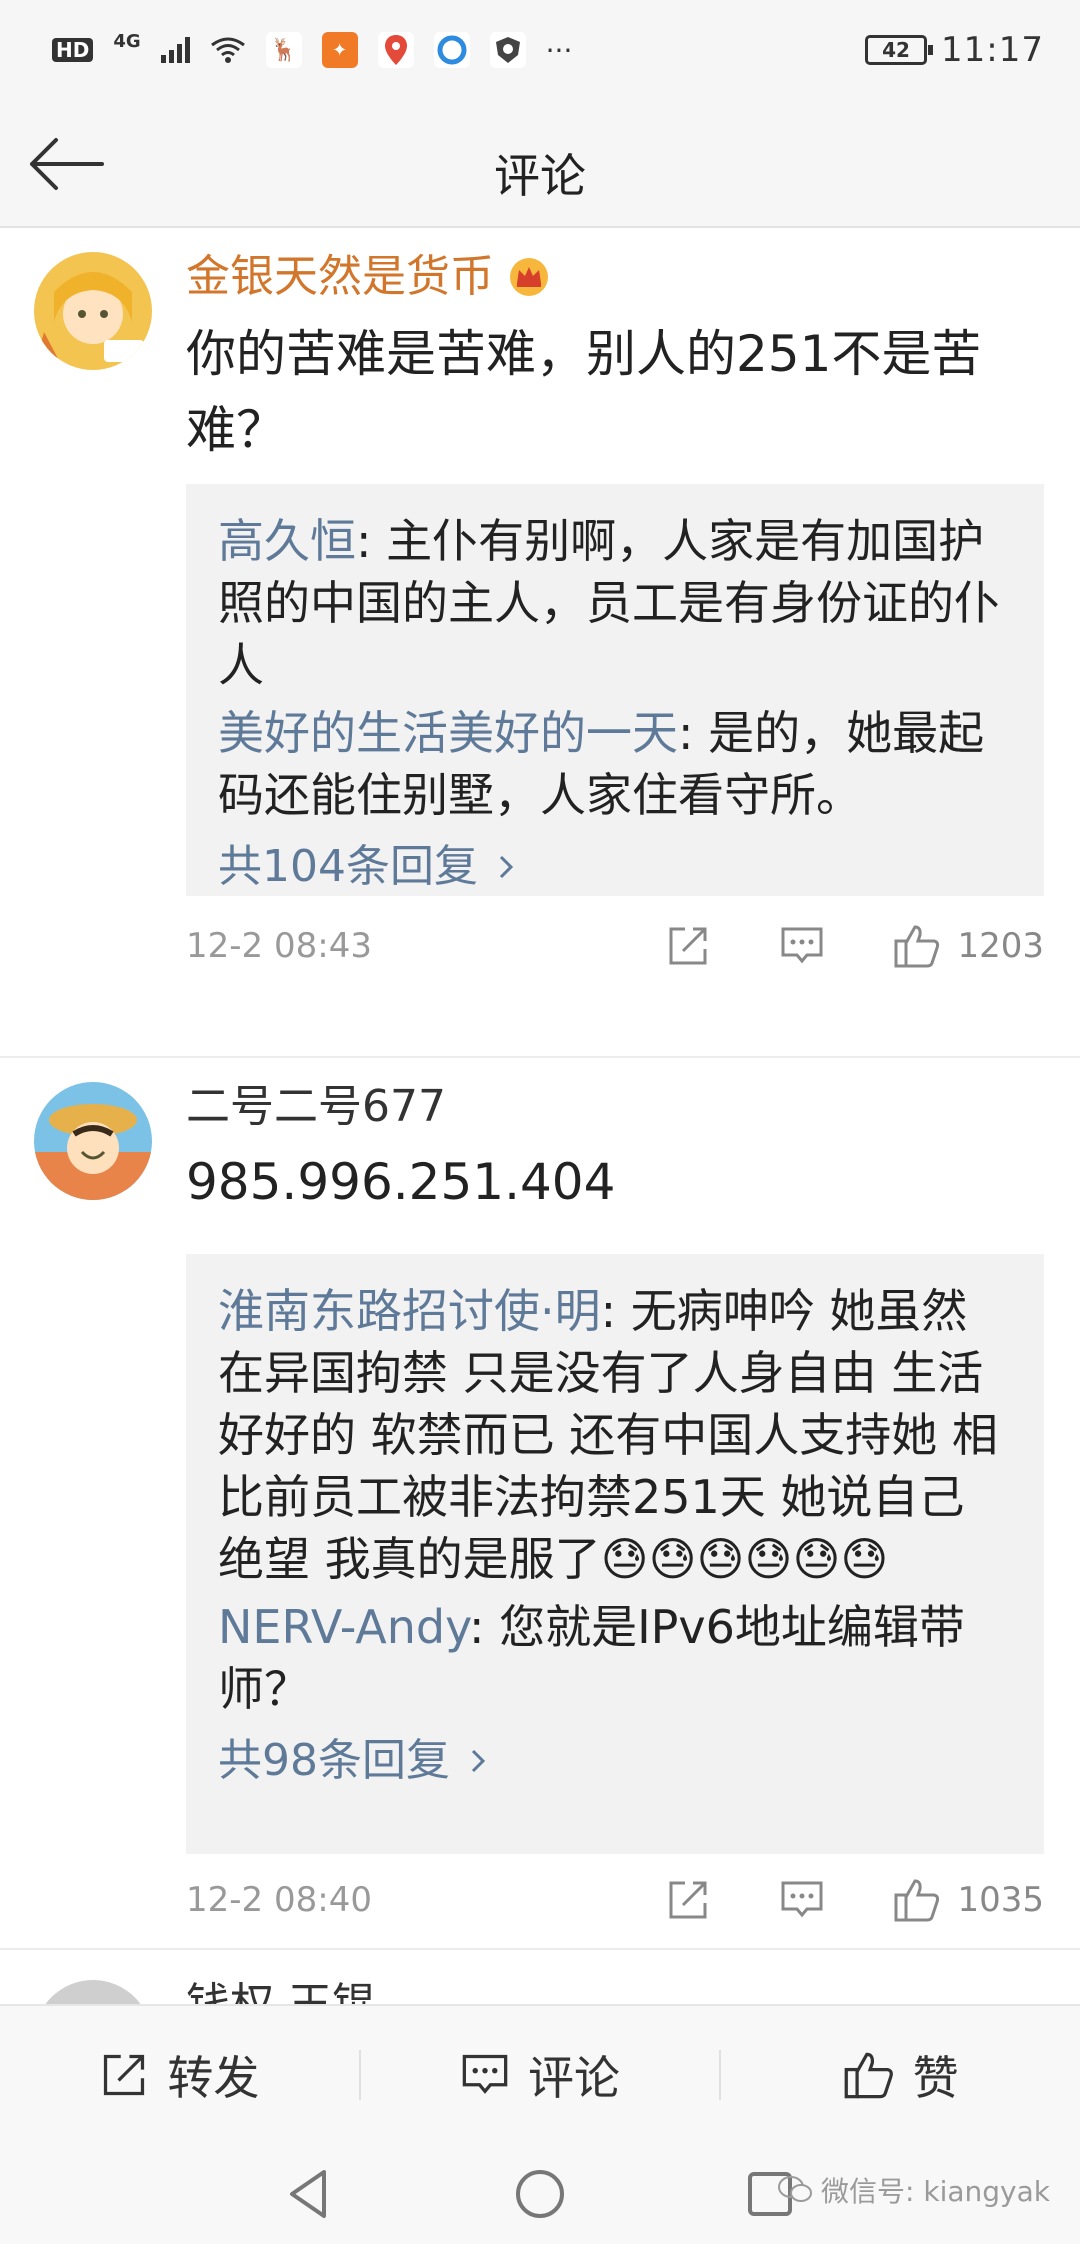  Describe the element at coordinates (339, 50) in the screenshot. I see `orange-app-icon: ✦` at that location.